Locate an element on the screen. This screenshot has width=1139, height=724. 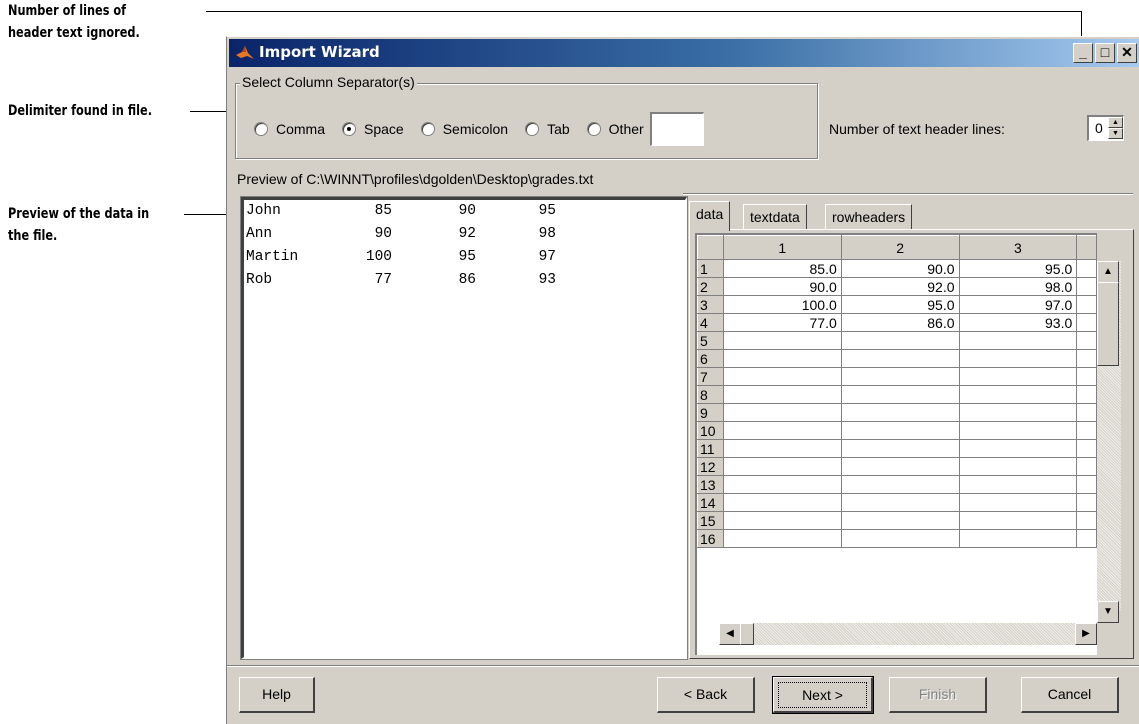
row-header: 1 is located at coordinates (710, 268).